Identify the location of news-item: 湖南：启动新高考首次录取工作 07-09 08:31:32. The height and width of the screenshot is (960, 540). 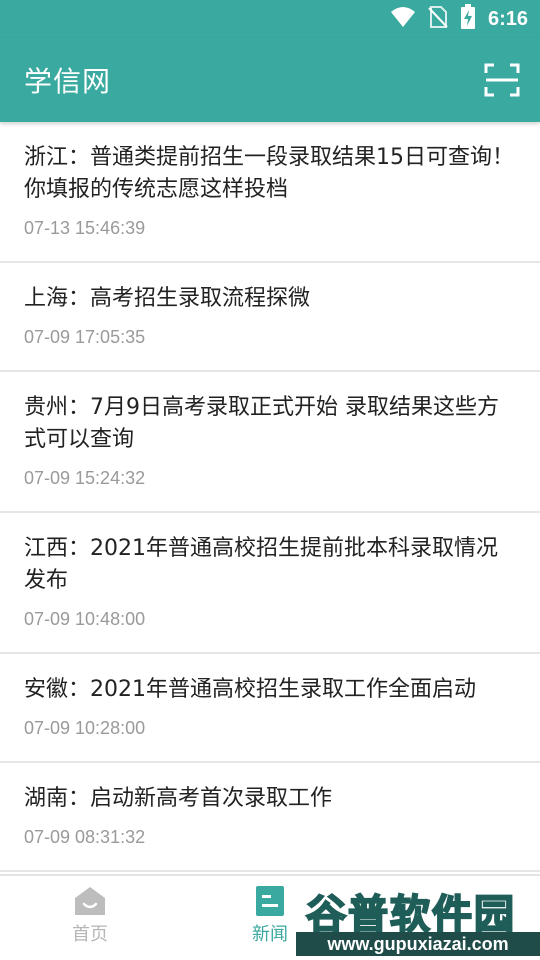
(270, 817).